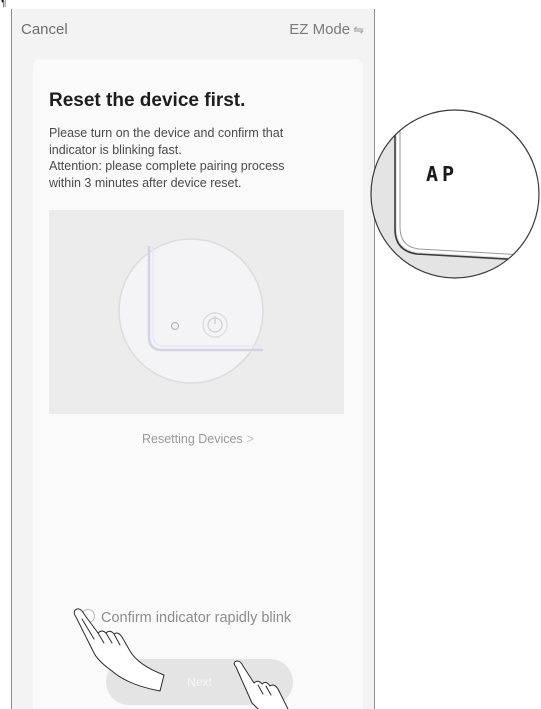 This screenshot has width=541, height=709. Describe the element at coordinates (320, 29) in the screenshot. I see `ez-mode-label: EZ Mode` at that location.